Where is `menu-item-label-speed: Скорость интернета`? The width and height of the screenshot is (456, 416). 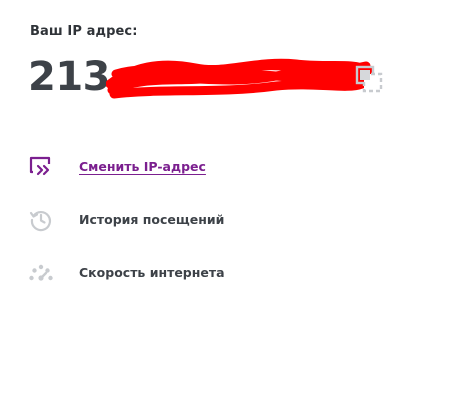 menu-item-label-speed: Скорость интернета is located at coordinates (152, 272).